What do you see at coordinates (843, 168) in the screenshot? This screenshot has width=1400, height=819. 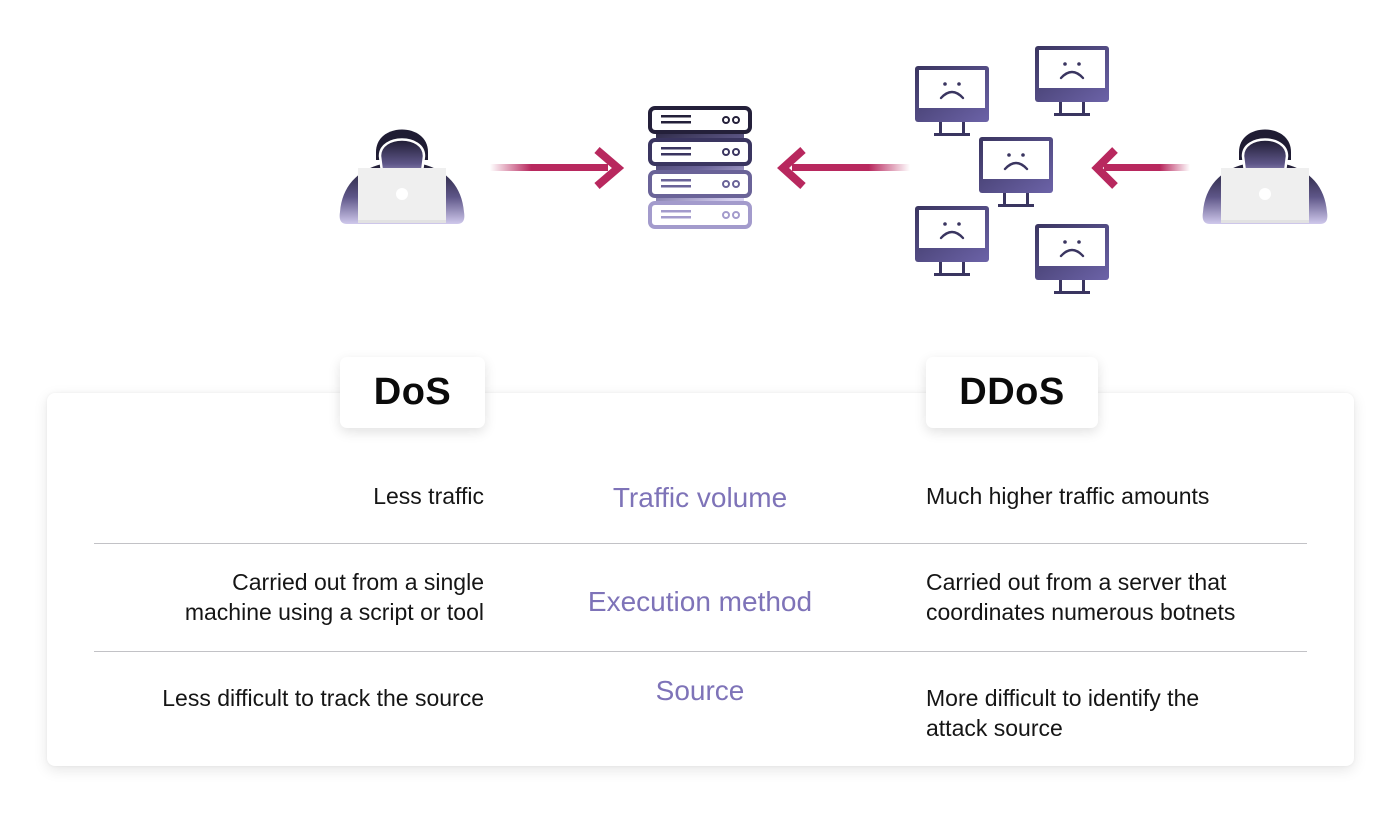 I see `botnet-arrow-left-icon` at bounding box center [843, 168].